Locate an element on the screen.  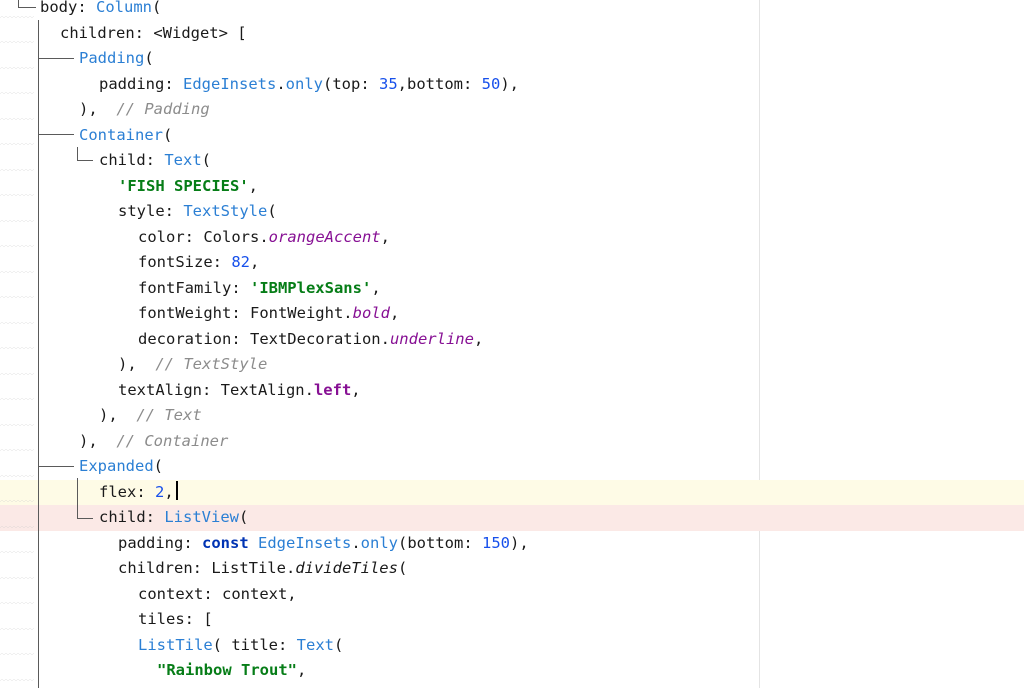
code-line: fontFamily: 'IBMPlexSans', is located at coordinates (512, 289).